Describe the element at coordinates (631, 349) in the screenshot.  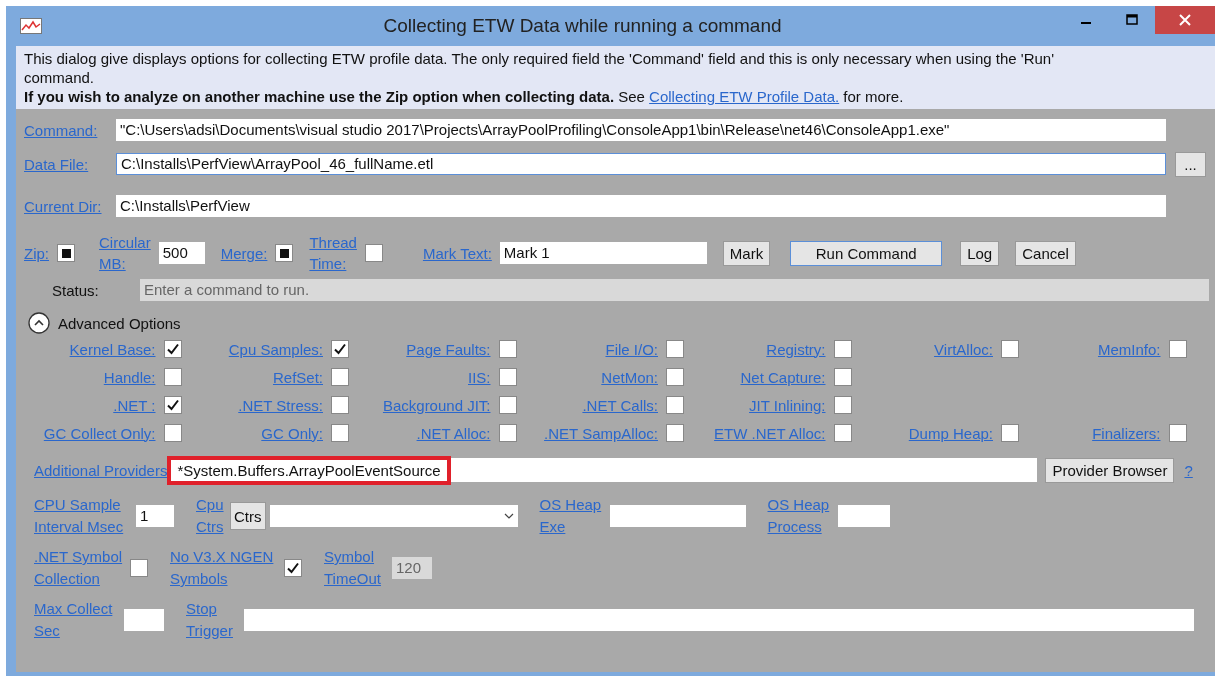
I see `field-label: File I/O:` at that location.